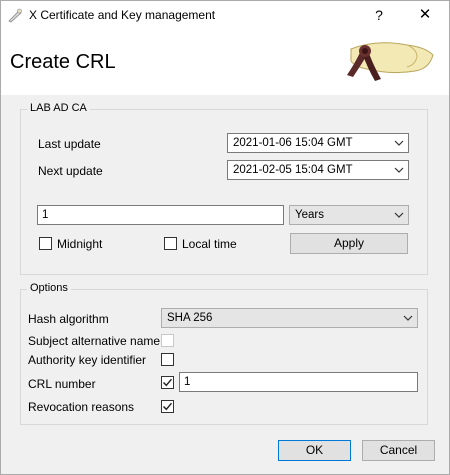 Image resolution: width=450 pixels, height=475 pixels. What do you see at coordinates (68, 319) in the screenshot?
I see `hash-algorithm-label: Hash algorithm` at bounding box center [68, 319].